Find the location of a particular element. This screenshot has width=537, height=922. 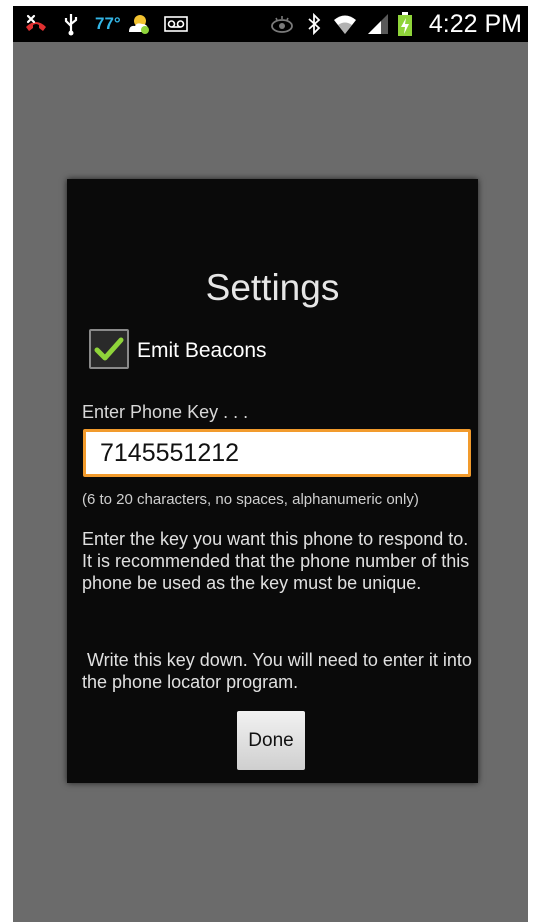

voicemail-icon is located at coordinates (176, 24).